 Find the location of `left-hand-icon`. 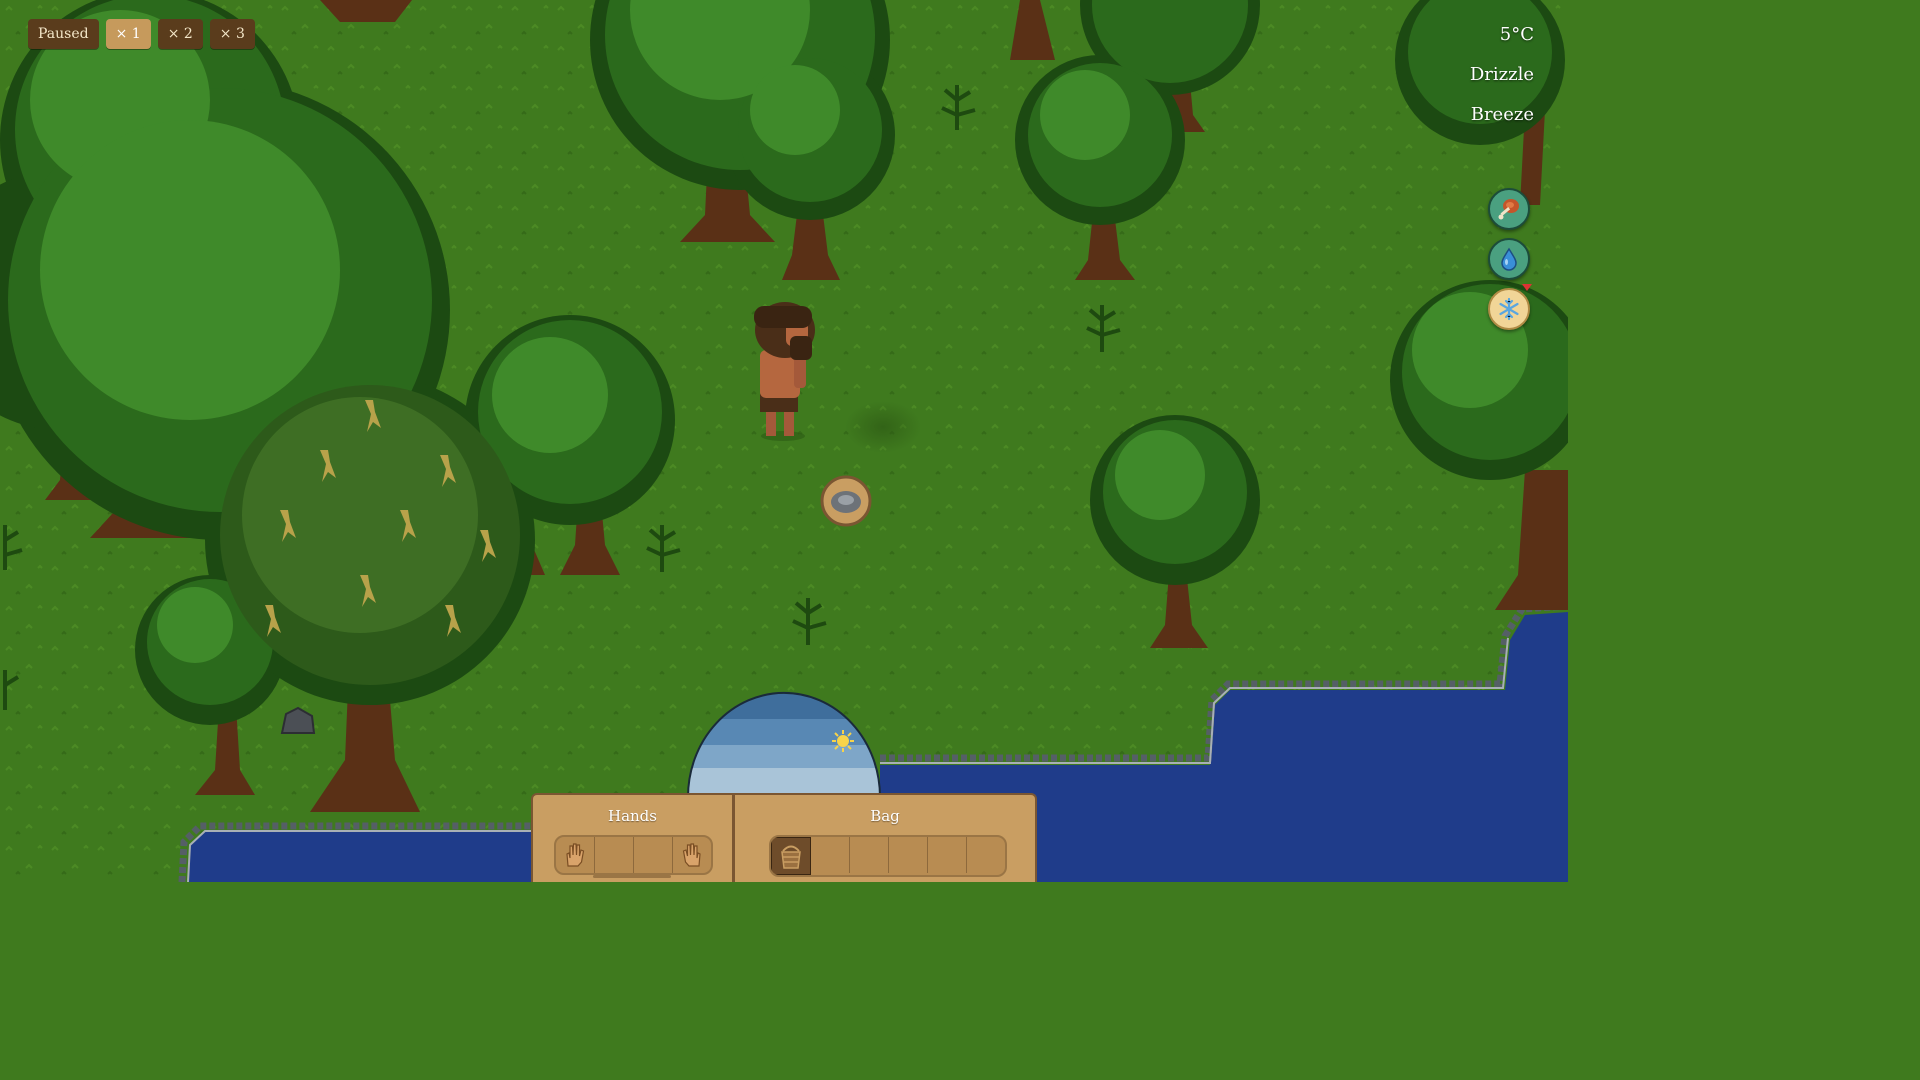

left-hand-icon is located at coordinates (575, 855).